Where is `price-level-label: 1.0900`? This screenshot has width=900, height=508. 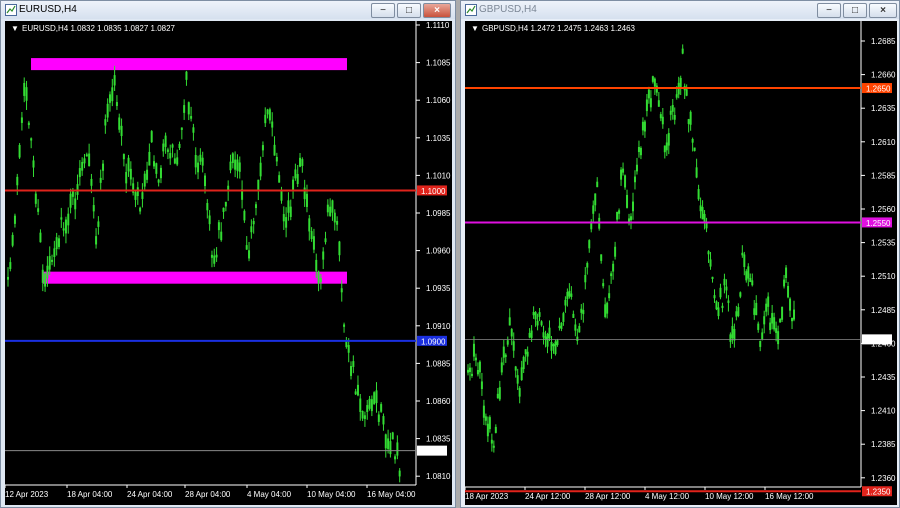
price-level-label: 1.0900 is located at coordinates (433, 341).